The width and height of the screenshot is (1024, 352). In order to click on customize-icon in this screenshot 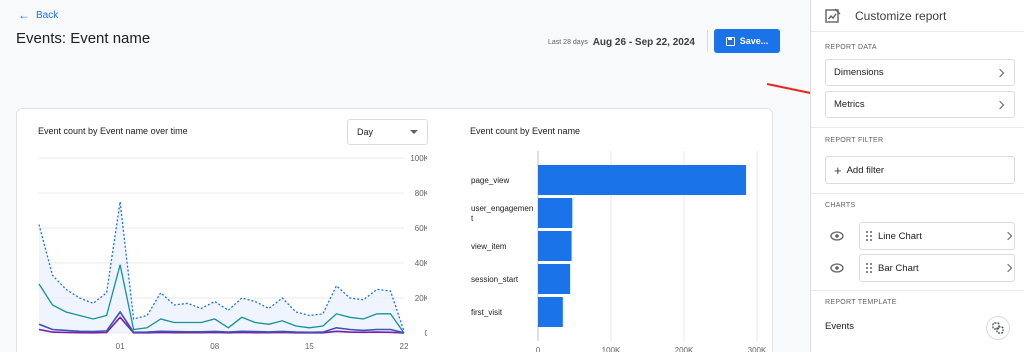, I will do `click(833, 15)`.